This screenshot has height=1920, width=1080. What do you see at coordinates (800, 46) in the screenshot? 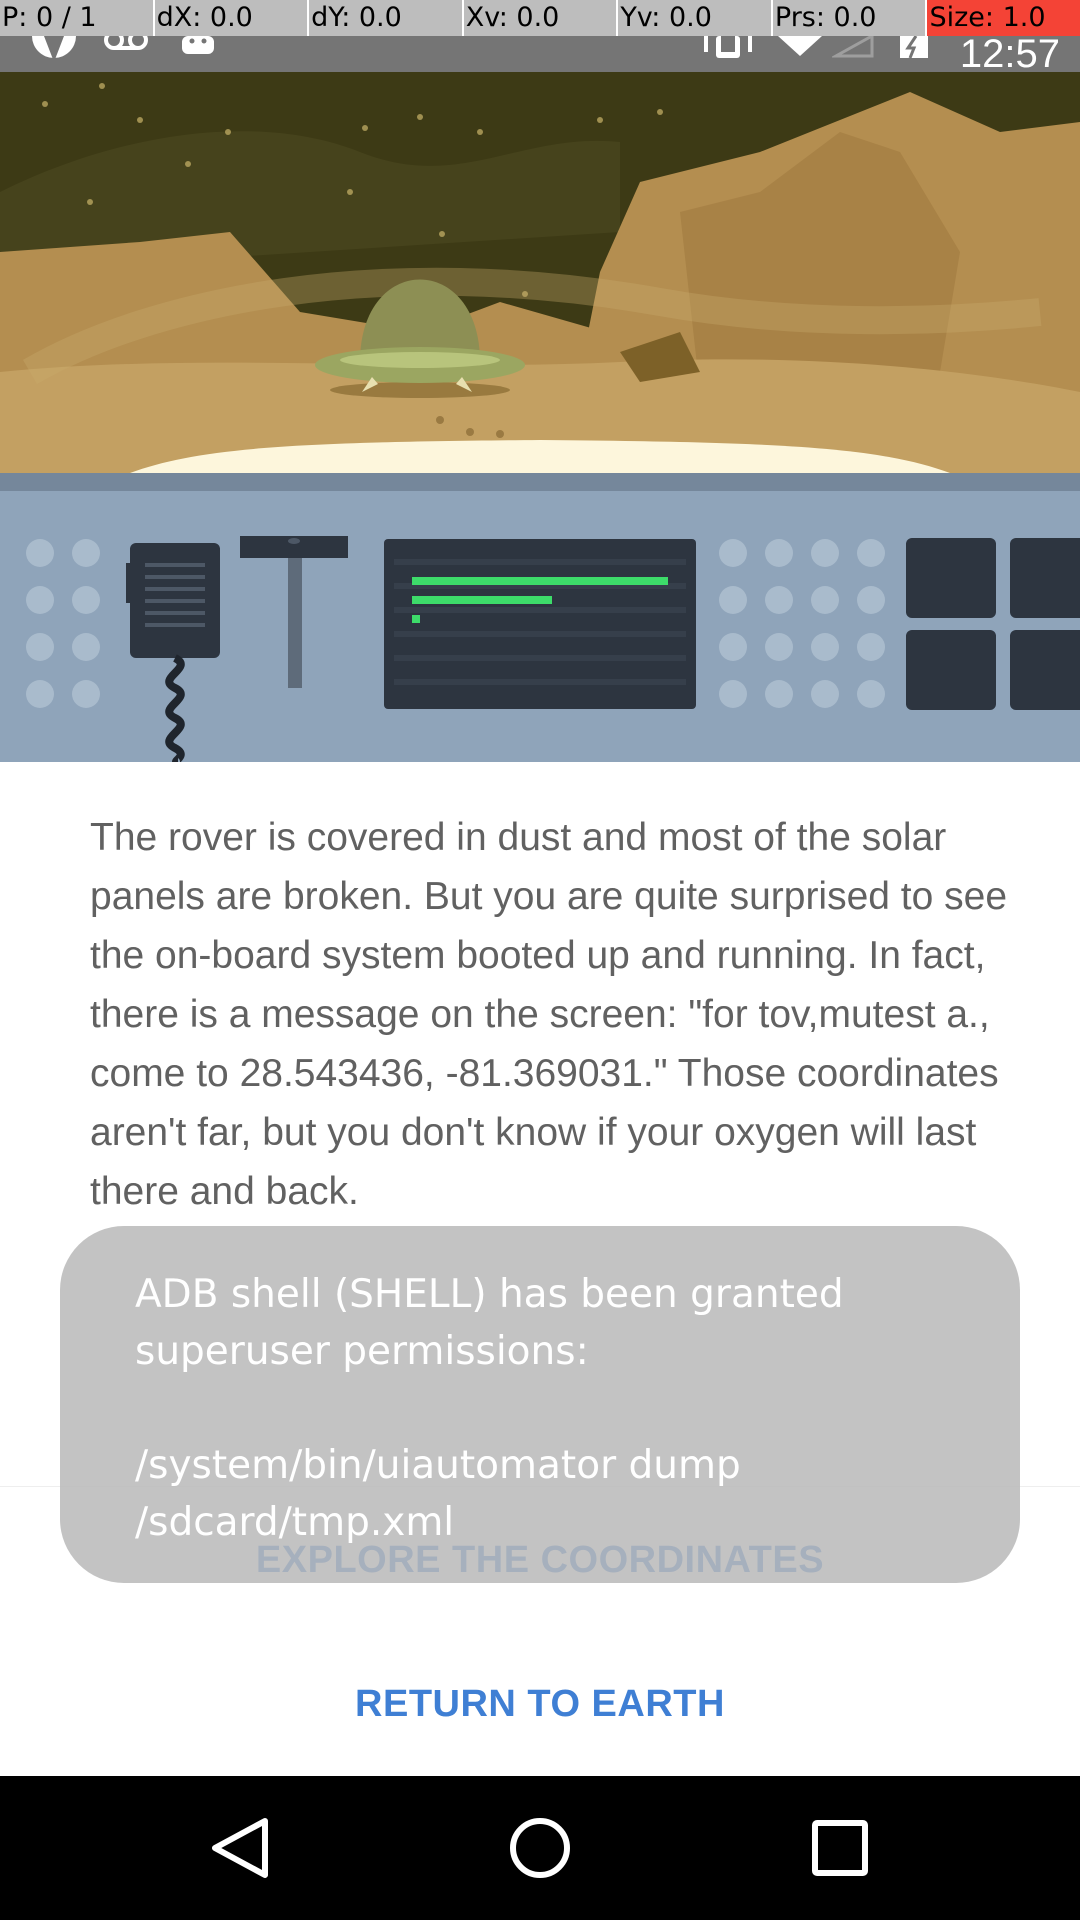
I see `wifi-icon` at bounding box center [800, 46].